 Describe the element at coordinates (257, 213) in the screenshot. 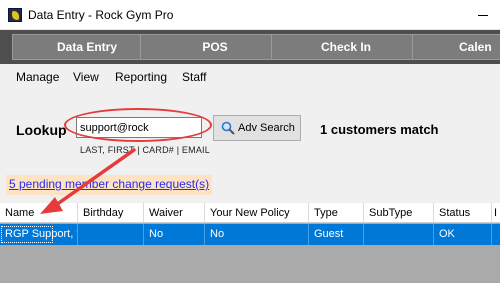

I see `column-header-policy: Your New Policy` at that location.